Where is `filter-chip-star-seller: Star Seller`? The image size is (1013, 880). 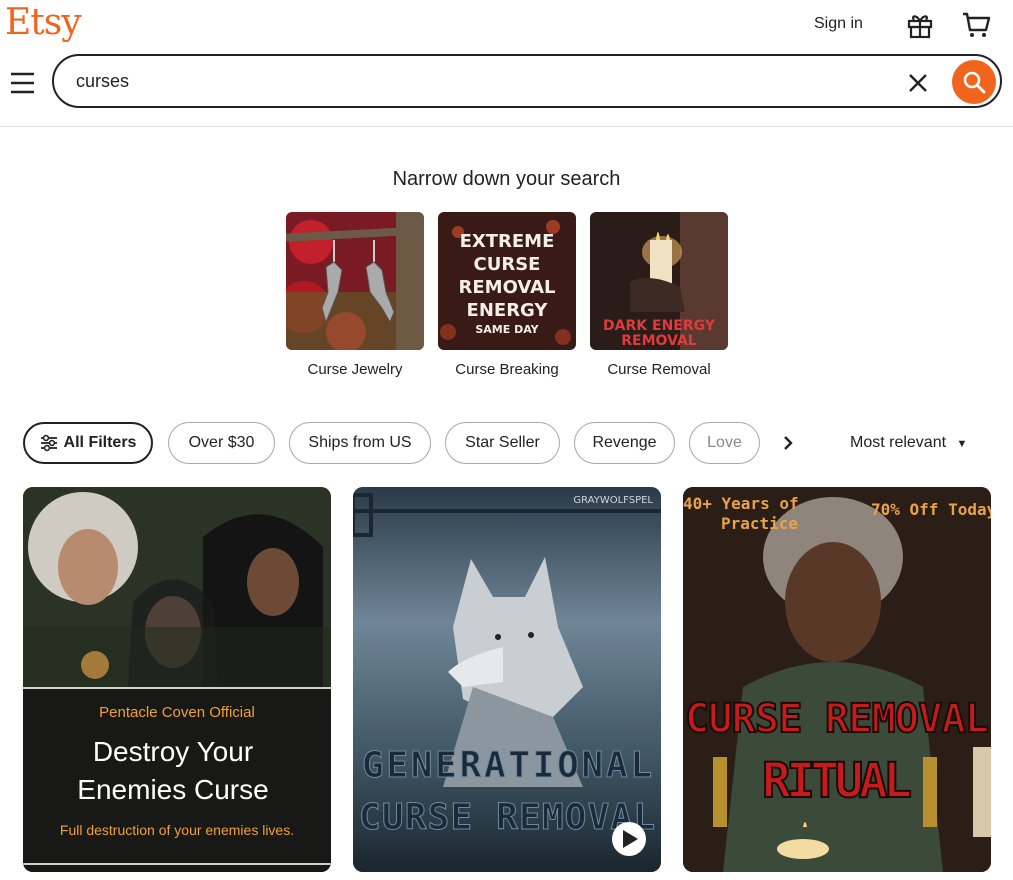 filter-chip-star-seller: Star Seller is located at coordinates (502, 443).